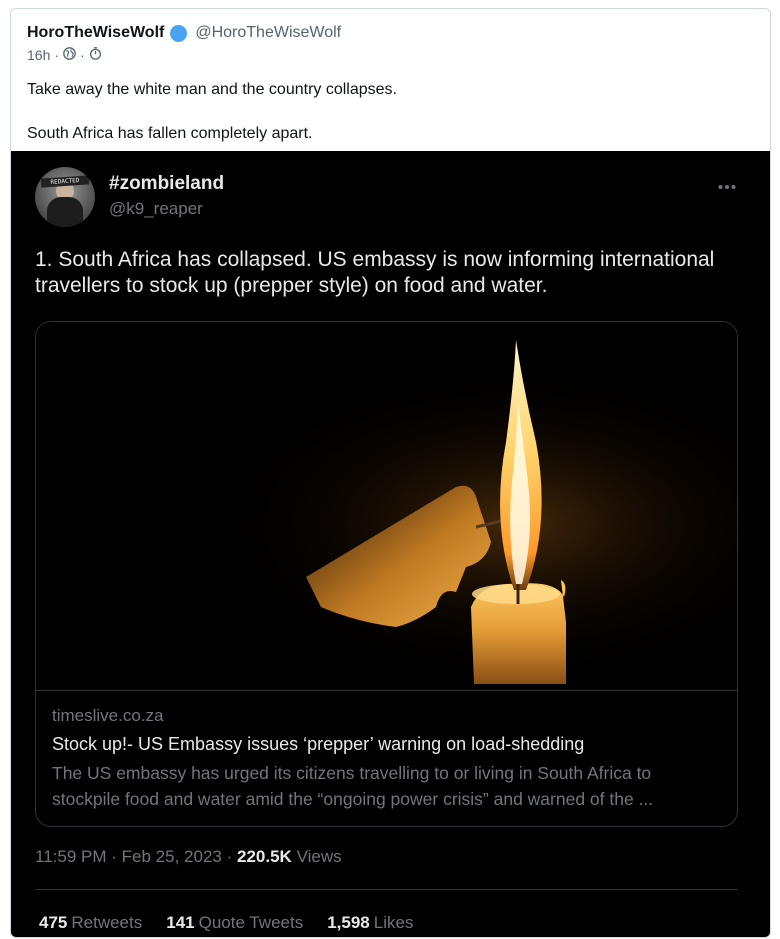 This screenshot has height=939, width=780. What do you see at coordinates (95, 54) in the screenshot?
I see `timer-icon` at bounding box center [95, 54].